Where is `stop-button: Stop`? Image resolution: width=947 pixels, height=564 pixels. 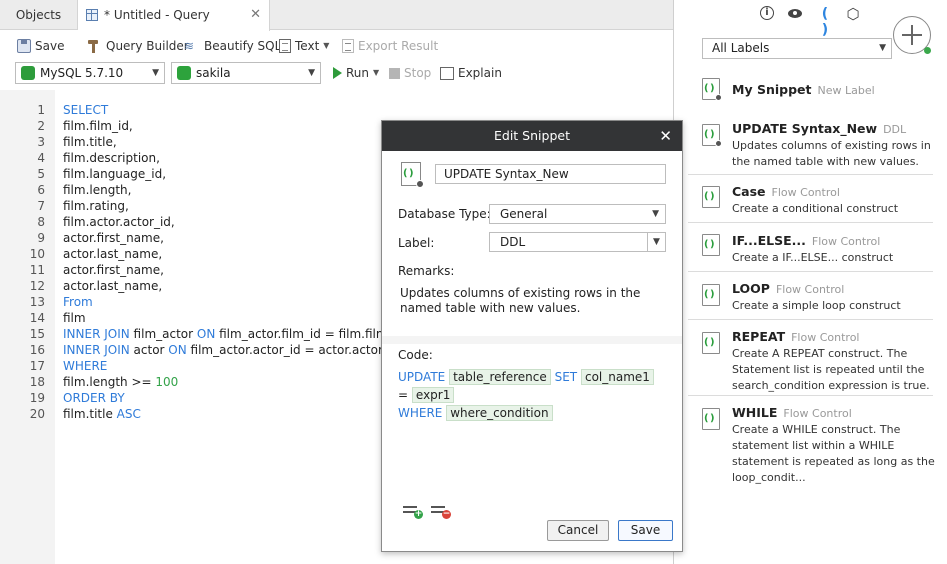 stop-button: Stop is located at coordinates (410, 73).